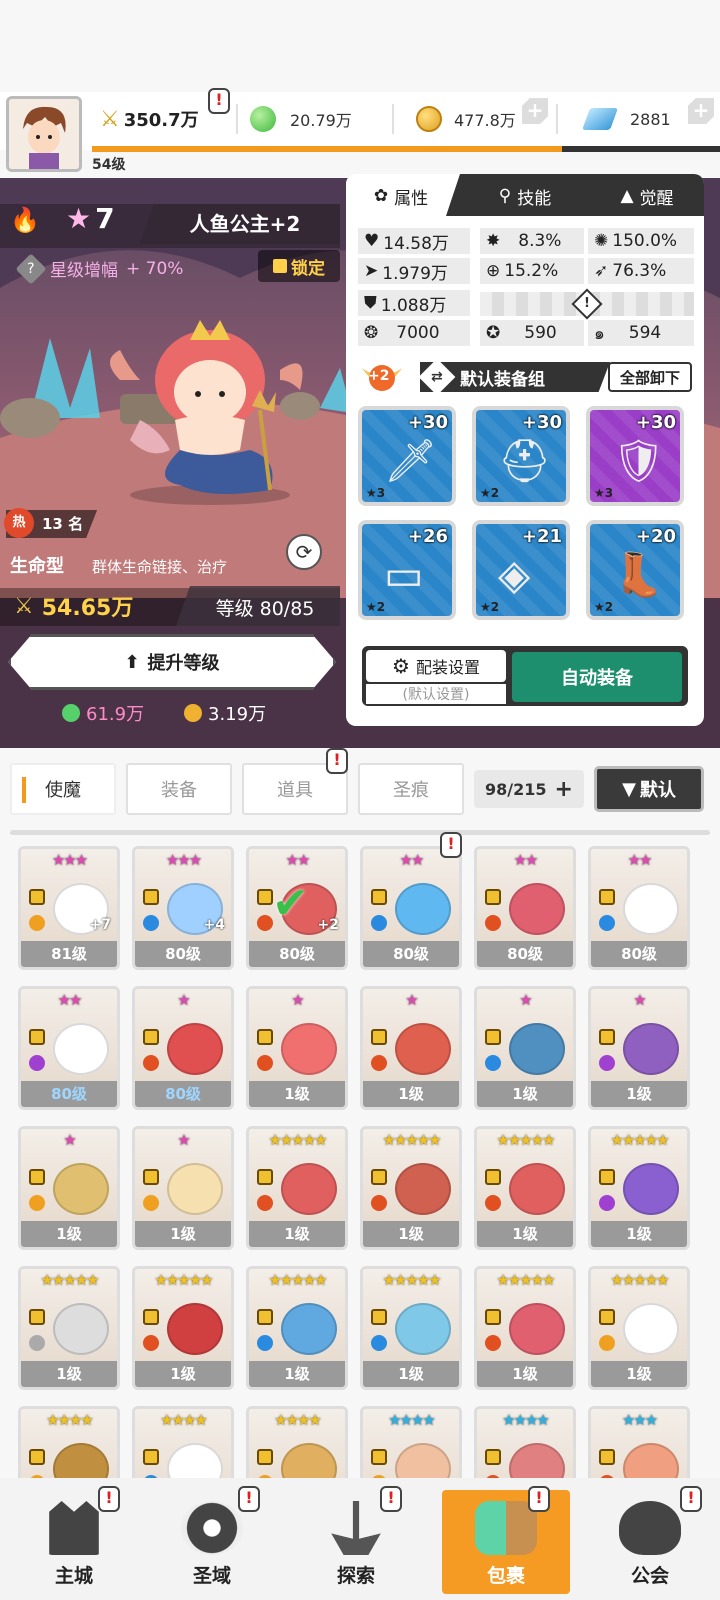  Describe the element at coordinates (407, 570) in the screenshot. I see `equip-slot: ▭ +26 ★2` at that location.